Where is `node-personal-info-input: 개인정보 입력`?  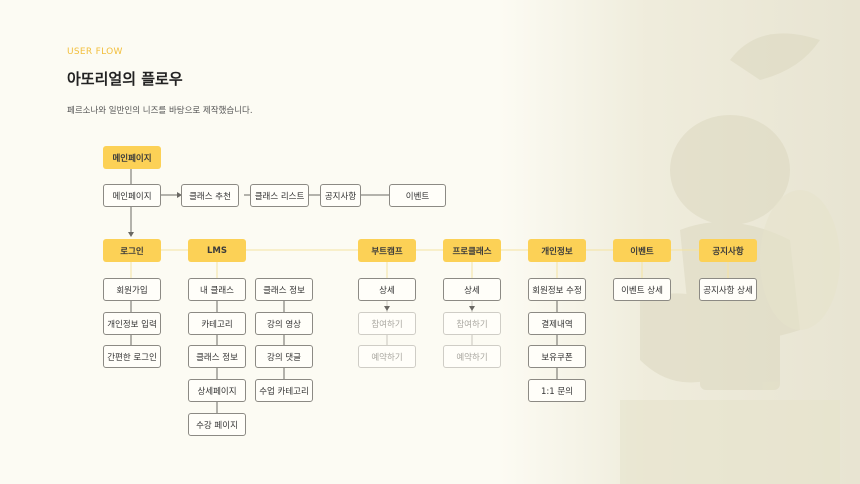
node-personal-info-input: 개인정보 입력 is located at coordinates (132, 323).